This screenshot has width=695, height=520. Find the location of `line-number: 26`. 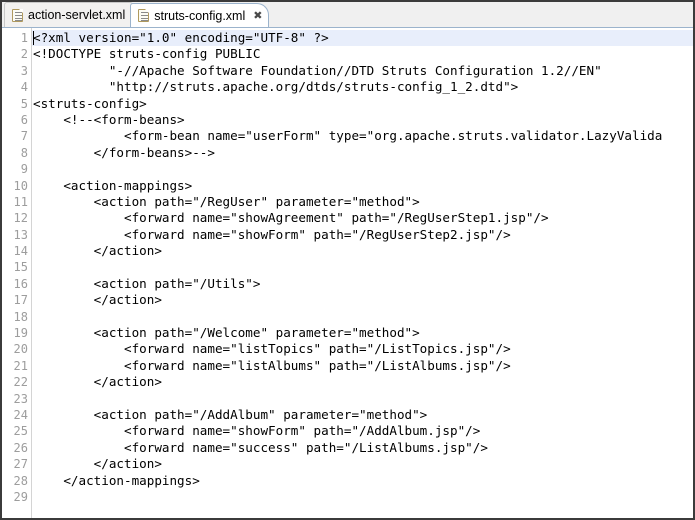

line-number: 26 is located at coordinates (20, 447).